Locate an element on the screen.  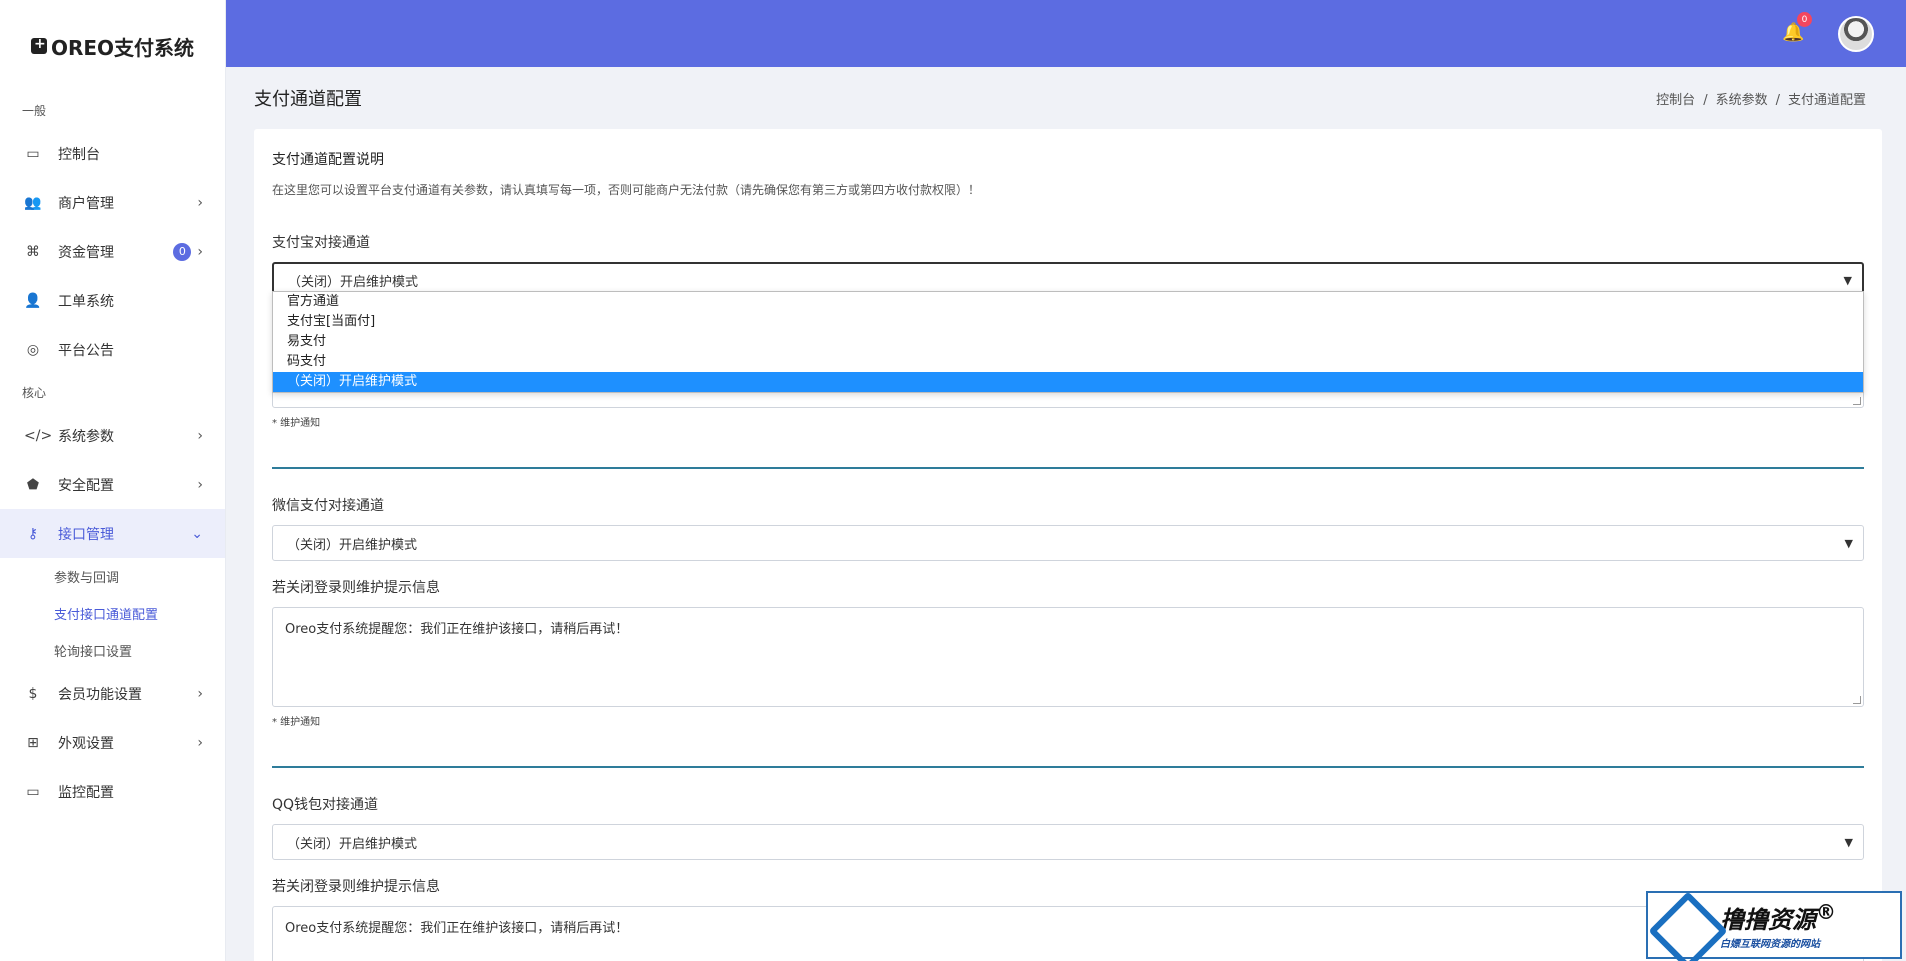
dropdown-option: 码支付 is located at coordinates (1068, 362).